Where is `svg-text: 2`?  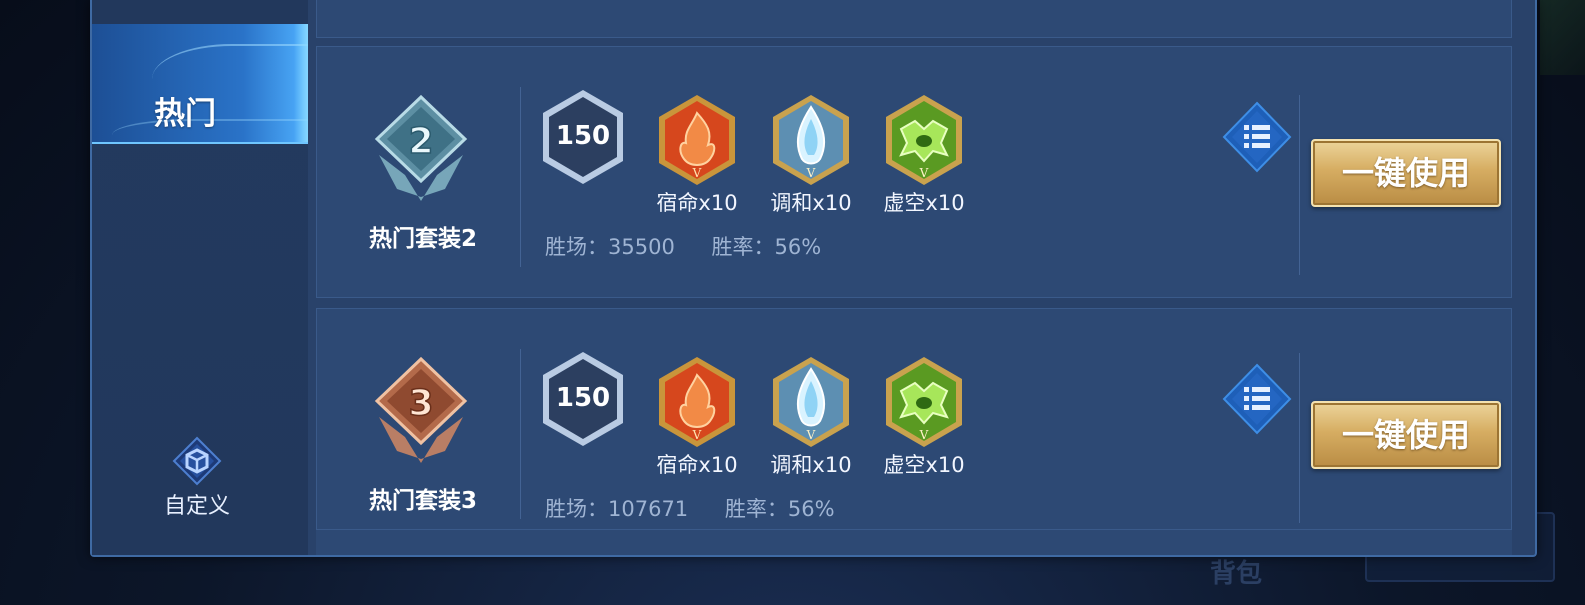 svg-text: 2 is located at coordinates (420, 141).